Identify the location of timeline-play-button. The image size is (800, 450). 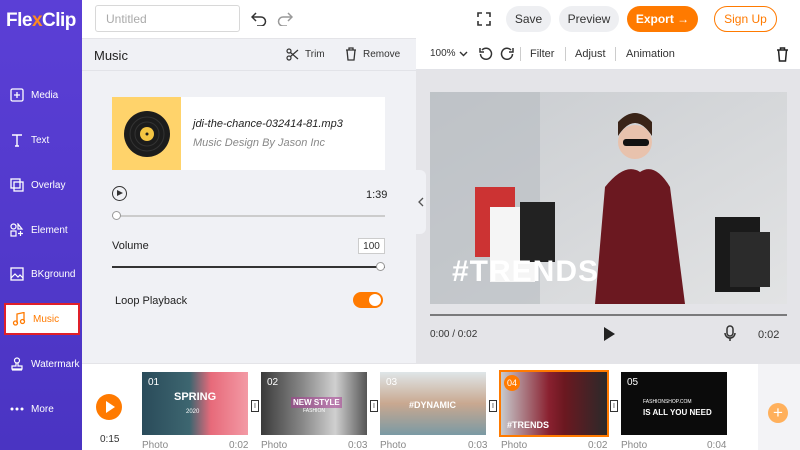
(109, 407).